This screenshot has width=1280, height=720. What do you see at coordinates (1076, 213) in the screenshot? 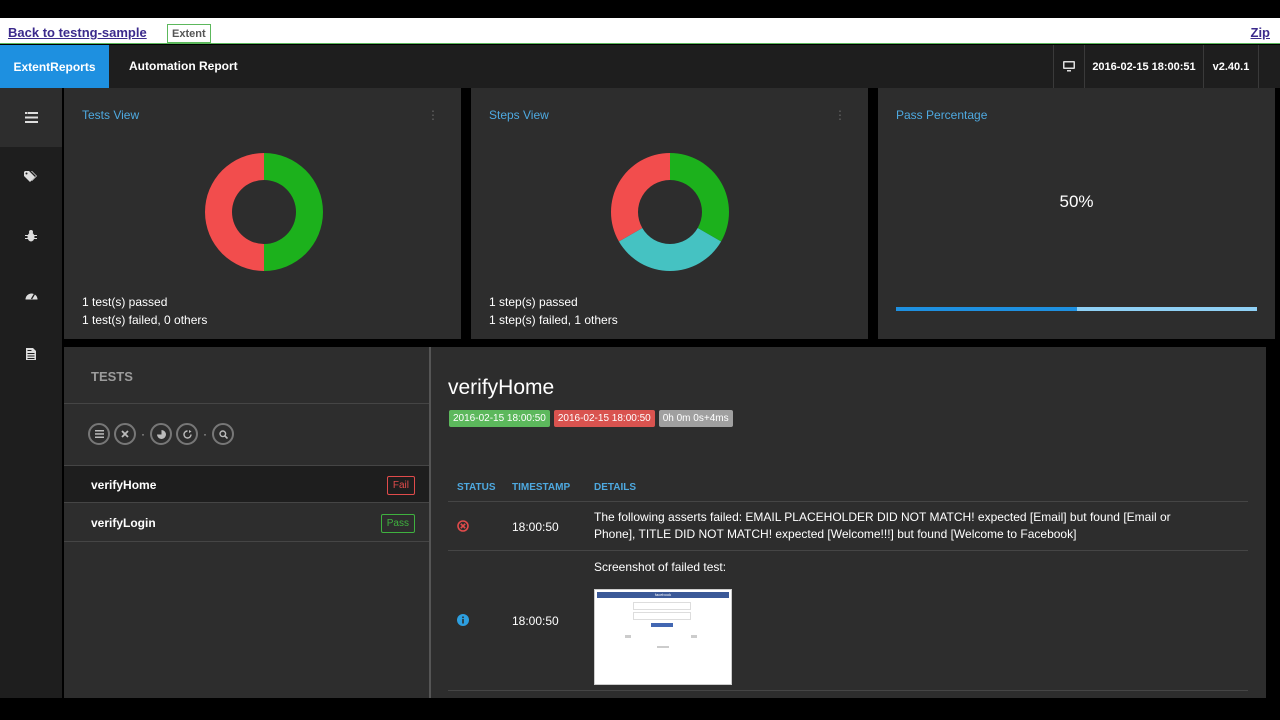
I see `pass-percentage-card: Pass Percentage 50%` at bounding box center [1076, 213].